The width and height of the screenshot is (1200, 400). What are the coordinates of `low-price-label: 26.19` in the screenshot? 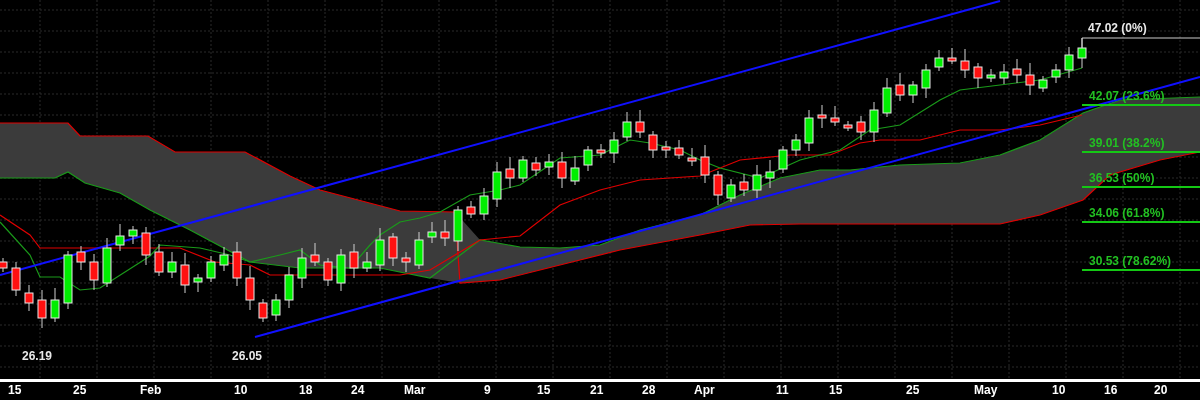 It's located at (37, 356).